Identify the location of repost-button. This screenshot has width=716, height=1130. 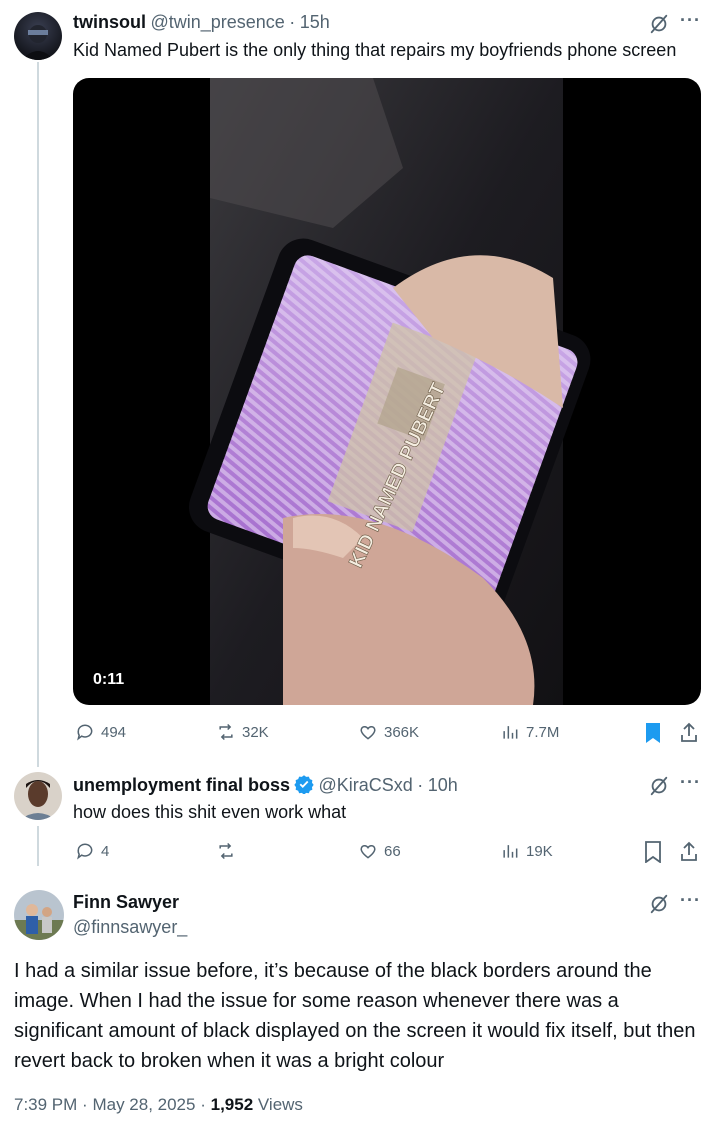
(229, 851).